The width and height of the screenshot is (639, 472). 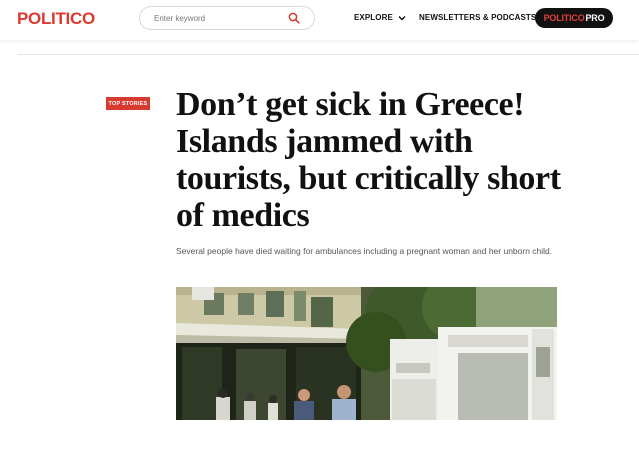 What do you see at coordinates (328, 54) in the screenshot?
I see `header-divider` at bounding box center [328, 54].